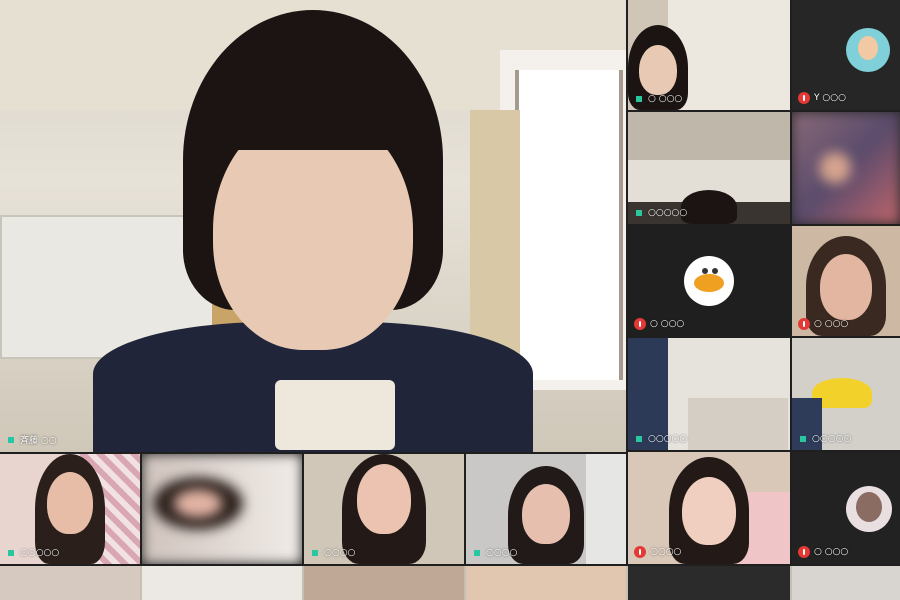 The image size is (900, 600). Describe the element at coordinates (846, 281) in the screenshot. I see `participant-tile-6: ○ ○○○` at that location.